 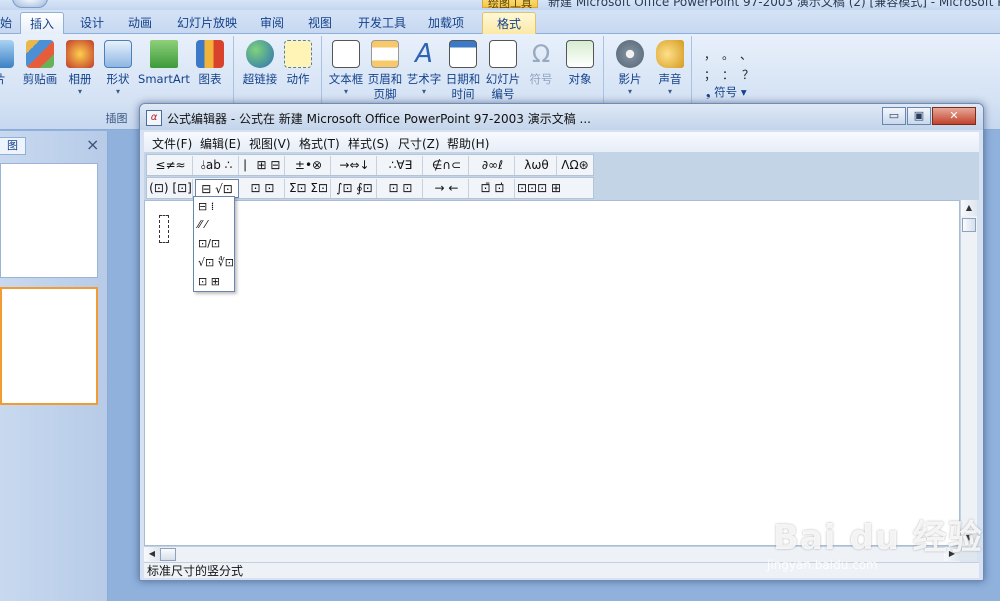 I want to click on symbol-question: ？, so click(x=748, y=74).